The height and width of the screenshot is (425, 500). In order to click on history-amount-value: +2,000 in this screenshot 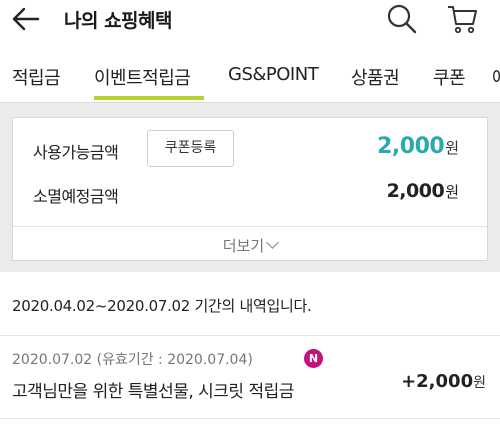, I will do `click(437, 381)`.